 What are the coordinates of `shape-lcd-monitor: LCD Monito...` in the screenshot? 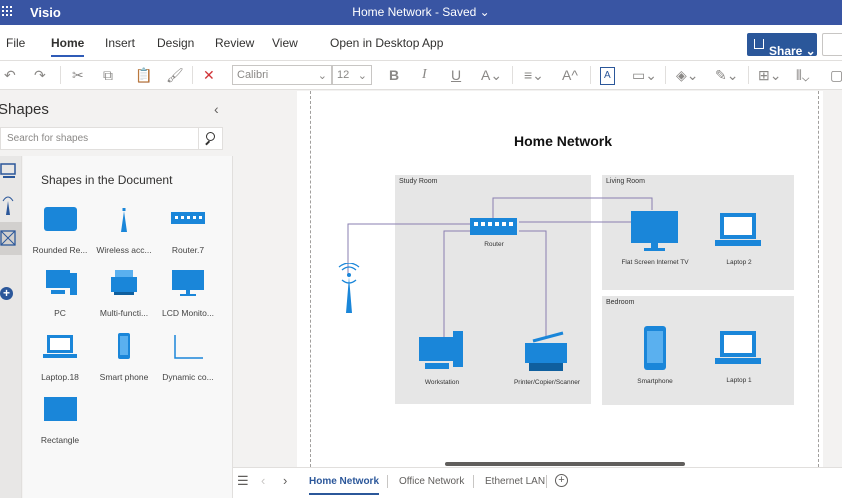 It's located at (188, 297).